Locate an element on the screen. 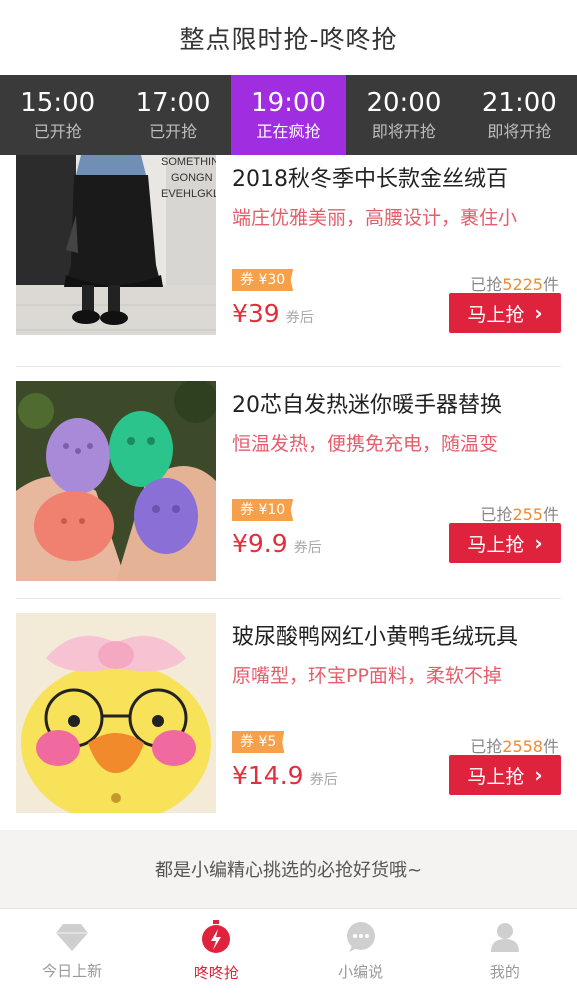  time-tab-1500: 15:00 已开抢 is located at coordinates (57, 115).